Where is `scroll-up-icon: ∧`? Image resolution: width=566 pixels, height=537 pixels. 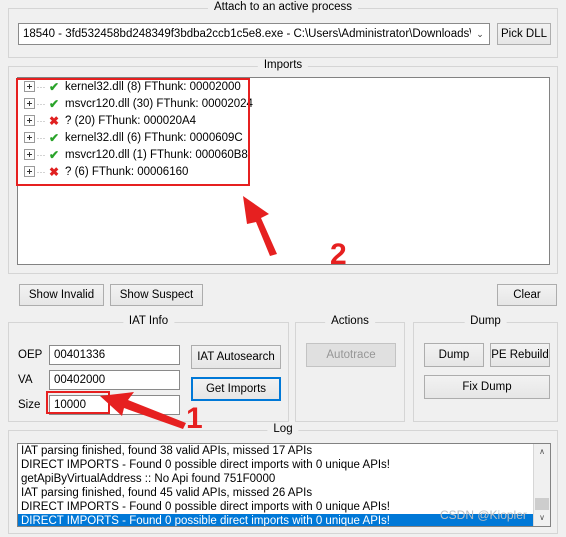
scroll-up-icon: ∧ is located at coordinates (542, 452).